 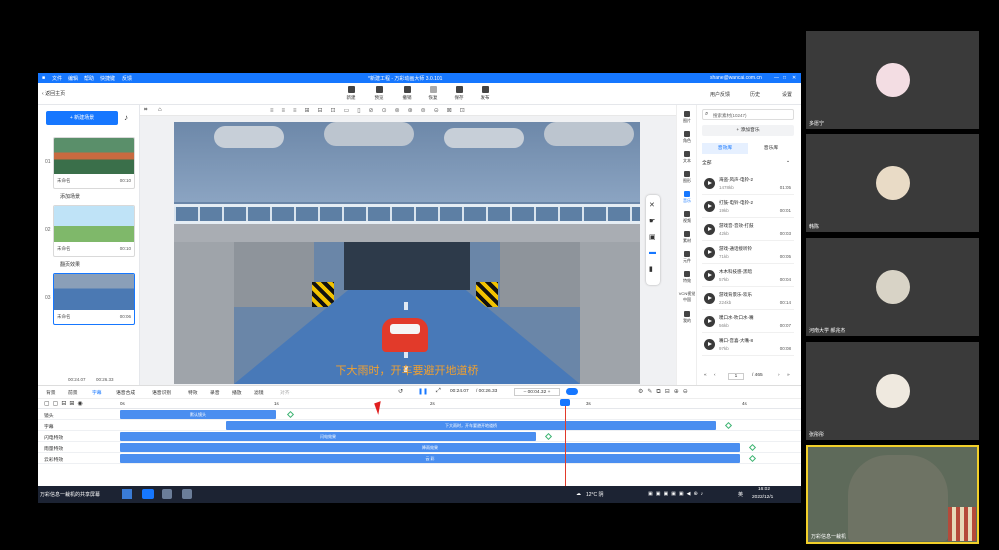 I want to click on participant-tile: 张彤彤, so click(x=892, y=391).